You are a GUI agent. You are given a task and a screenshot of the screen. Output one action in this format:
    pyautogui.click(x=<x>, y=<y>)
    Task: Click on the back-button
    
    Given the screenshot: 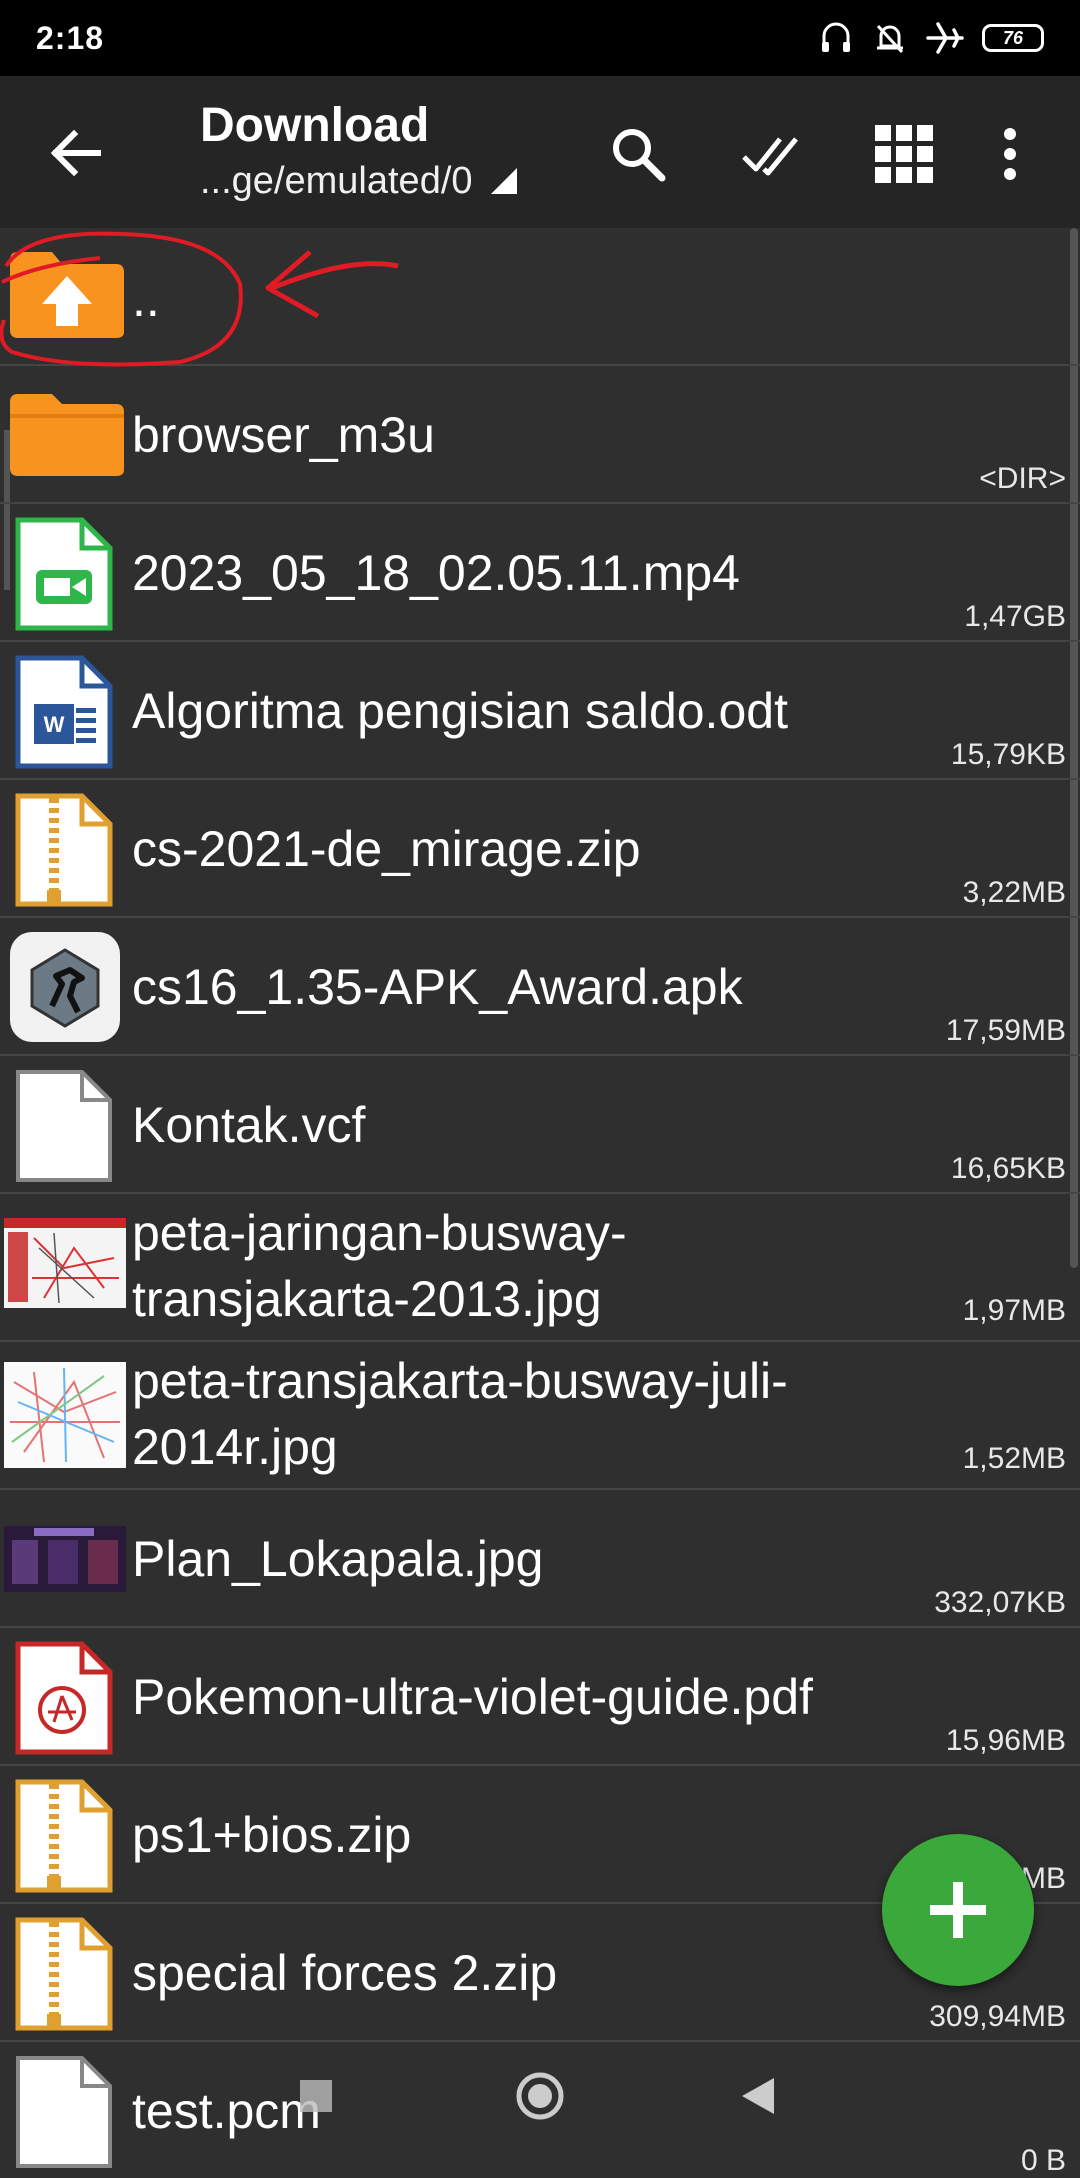 What is the action you would take?
    pyautogui.click(x=75, y=153)
    